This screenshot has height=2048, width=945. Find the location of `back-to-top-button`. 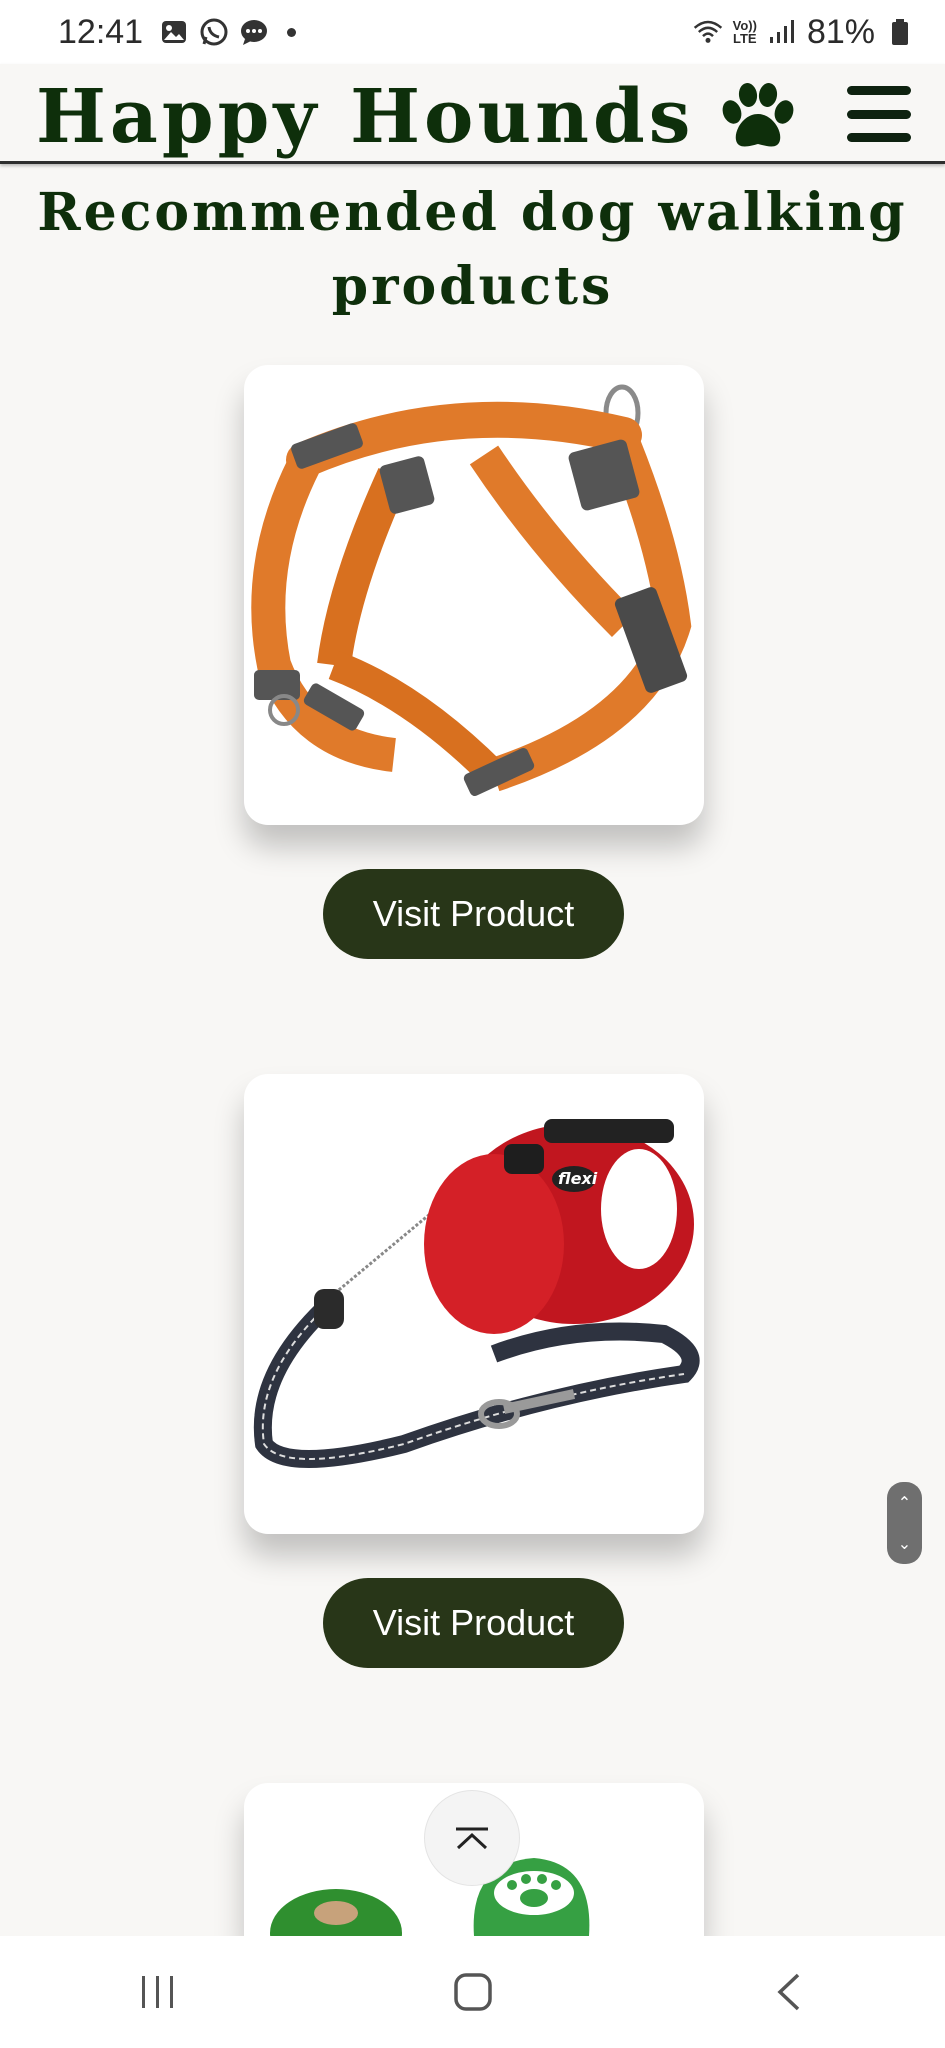

back-to-top-button is located at coordinates (472, 1838).